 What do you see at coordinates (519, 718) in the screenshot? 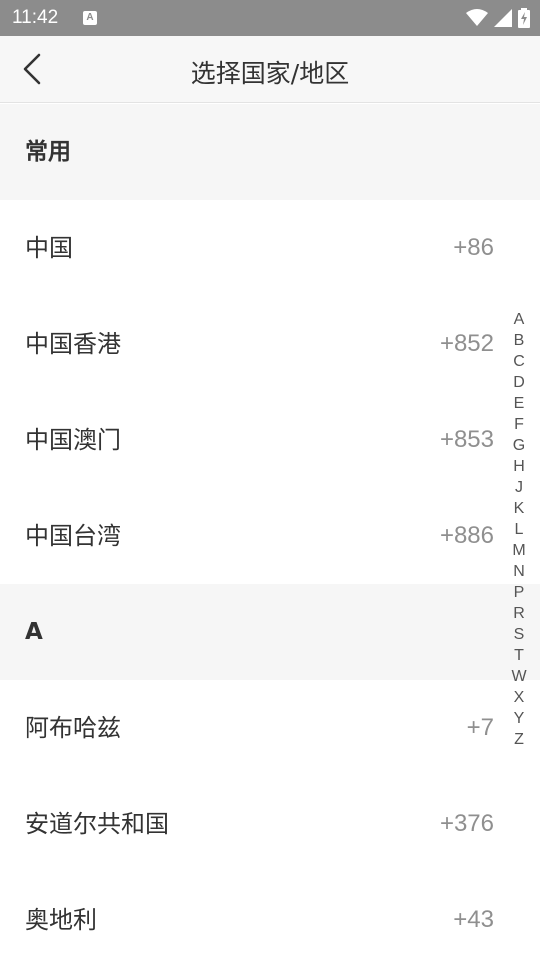
I see `index-letter-y: Y` at bounding box center [519, 718].